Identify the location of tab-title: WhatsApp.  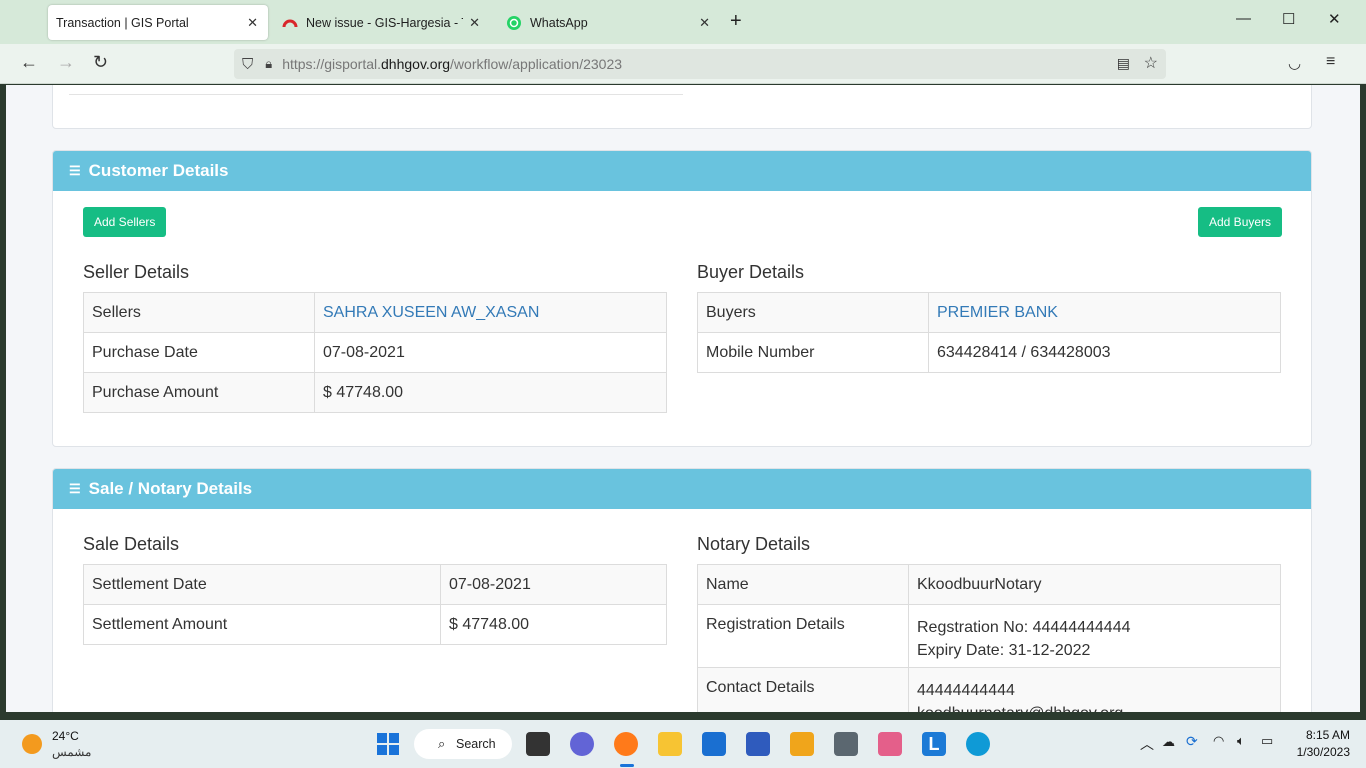
(559, 22).